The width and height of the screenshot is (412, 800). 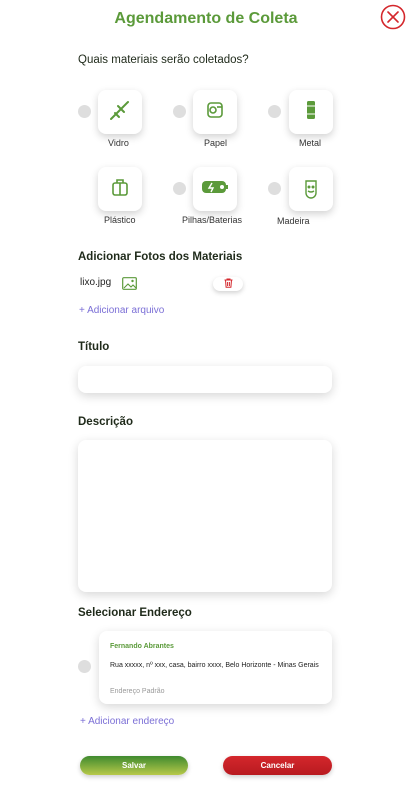 What do you see at coordinates (310, 143) in the screenshot?
I see `material-label-metal: Metal` at bounding box center [310, 143].